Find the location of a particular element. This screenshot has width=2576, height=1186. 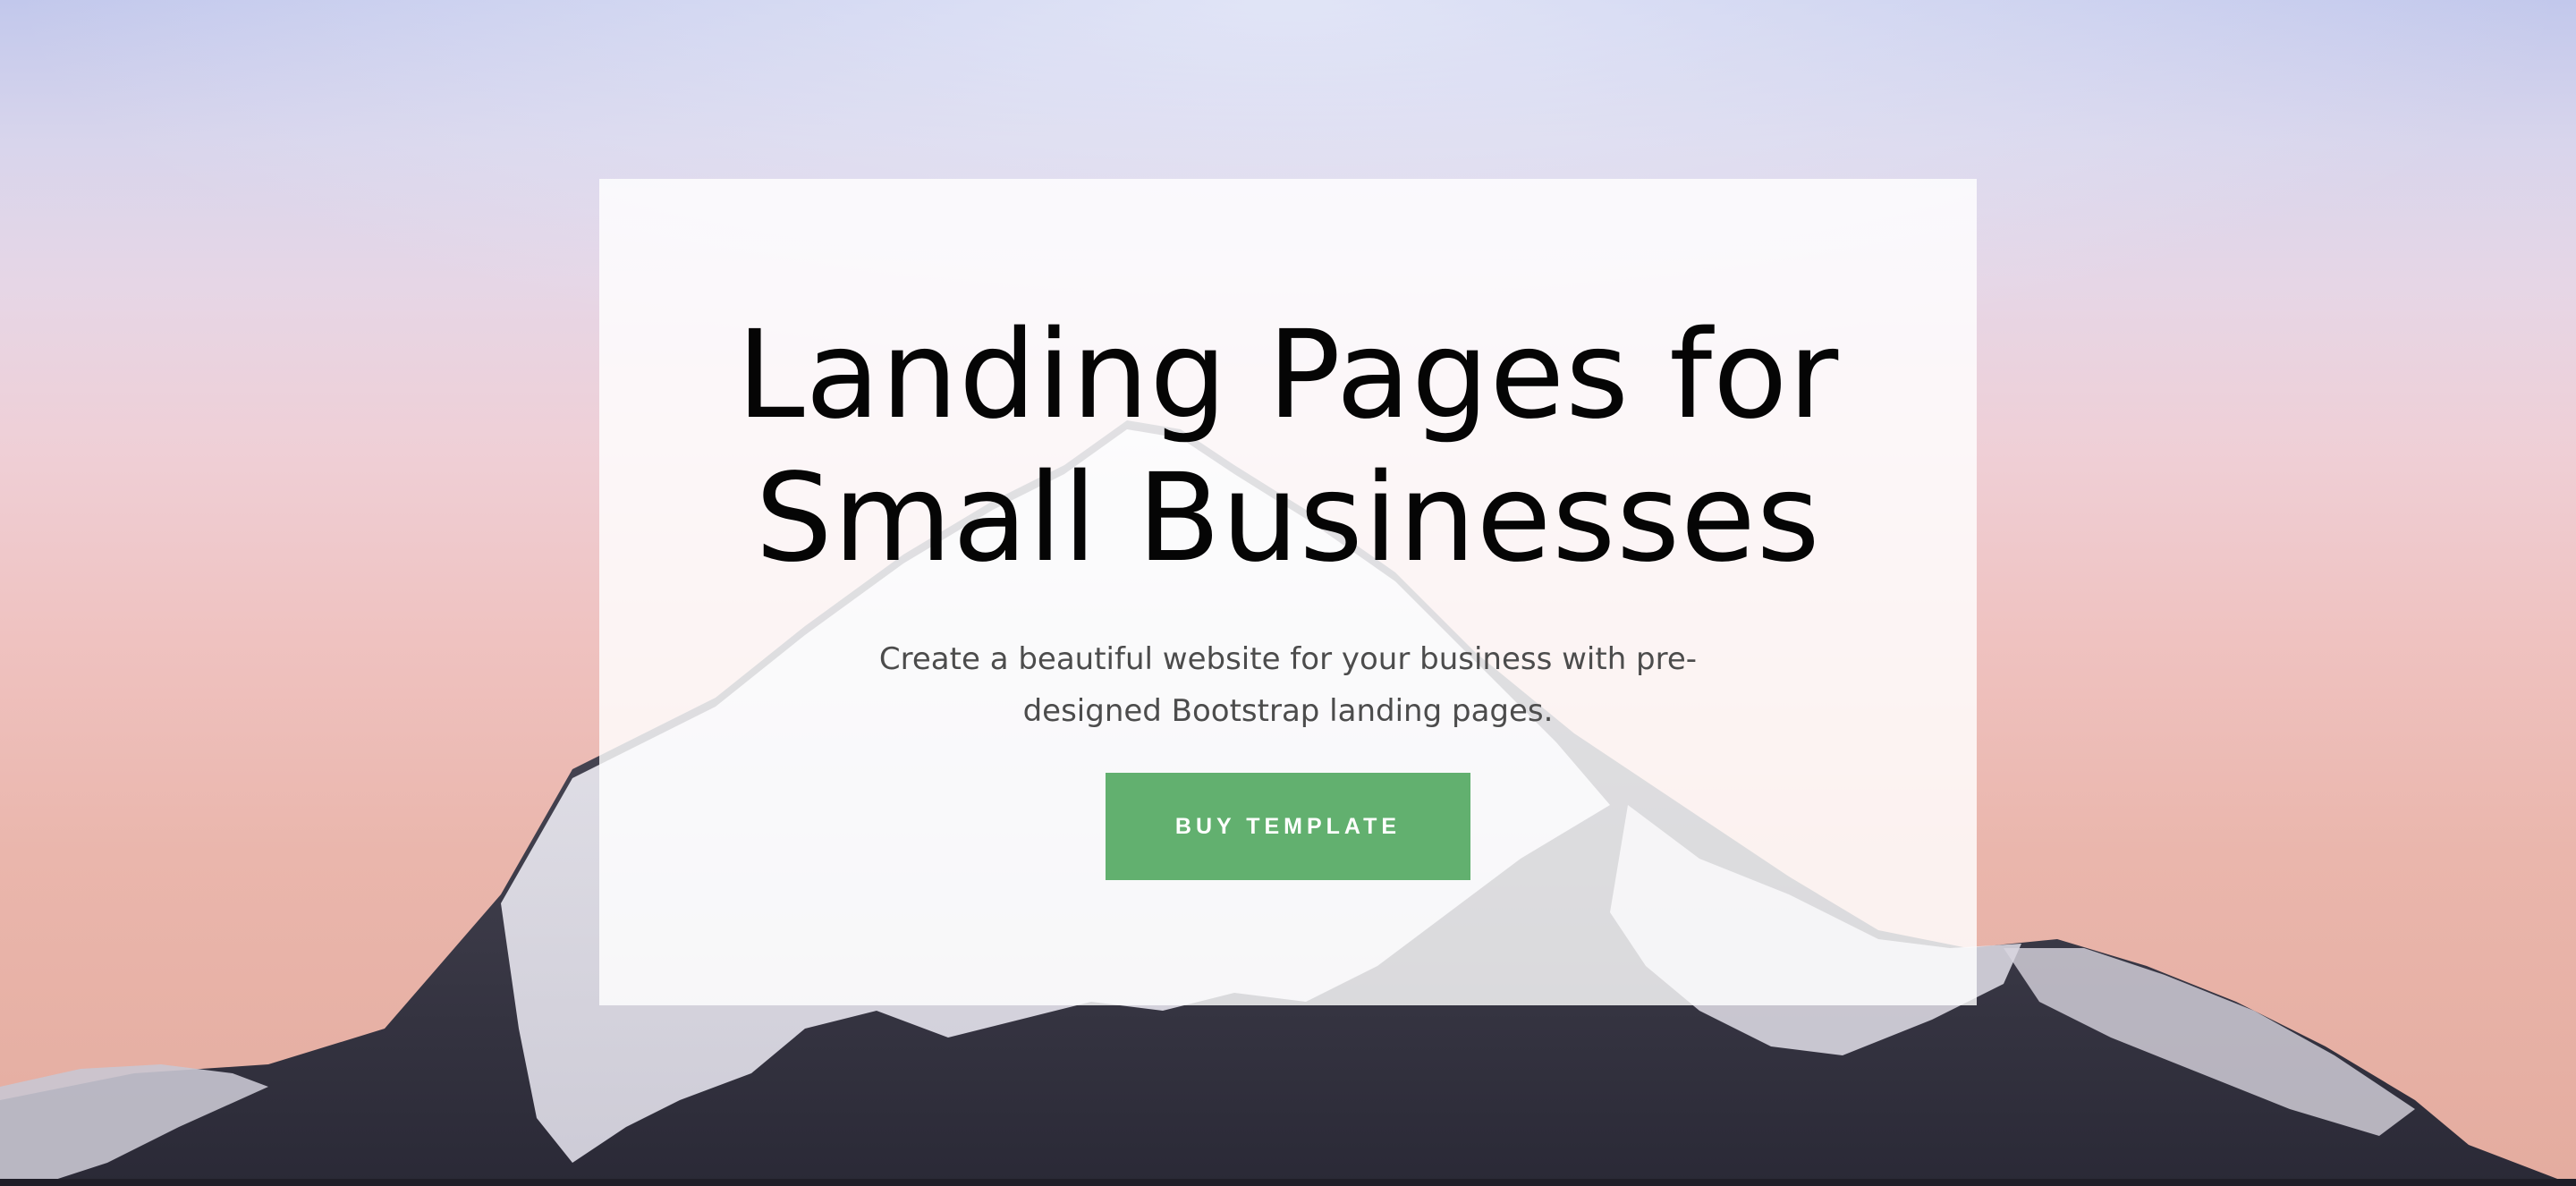

title-line-1: Landing Pages for is located at coordinates (1288, 375).